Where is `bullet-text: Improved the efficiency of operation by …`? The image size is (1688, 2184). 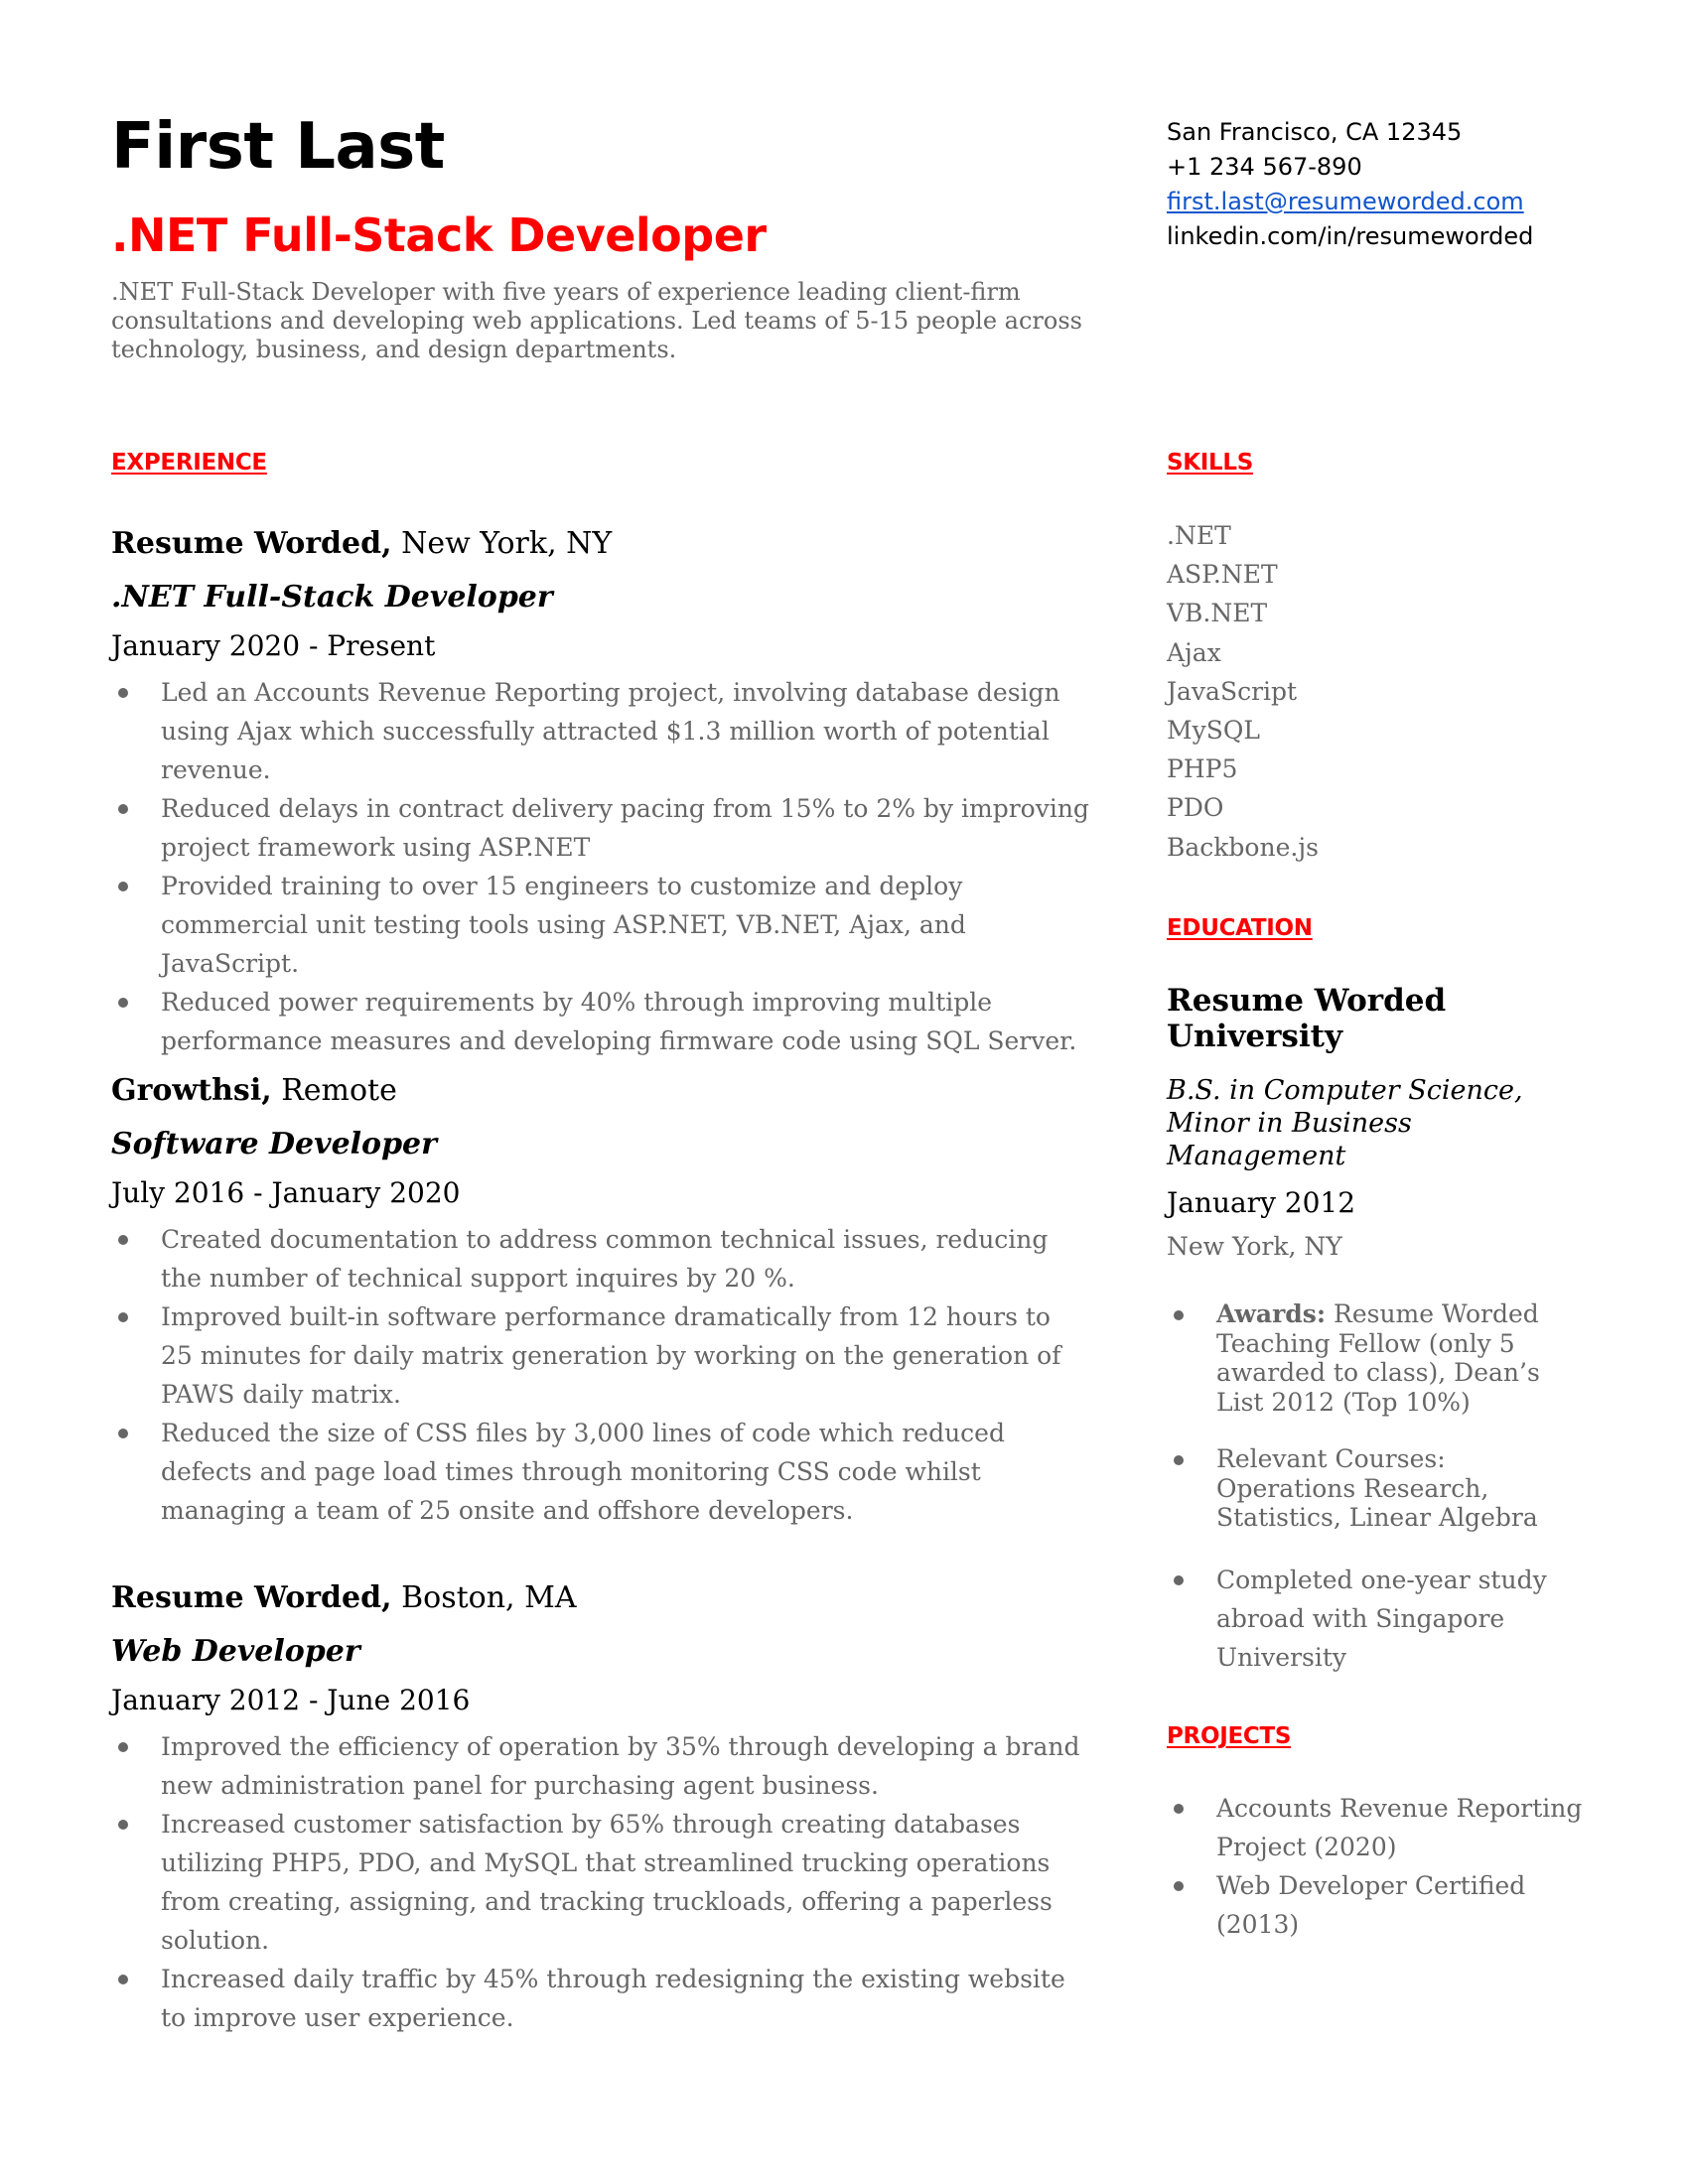
bullet-text: Improved the efficiency of operation by … is located at coordinates (620, 1766).